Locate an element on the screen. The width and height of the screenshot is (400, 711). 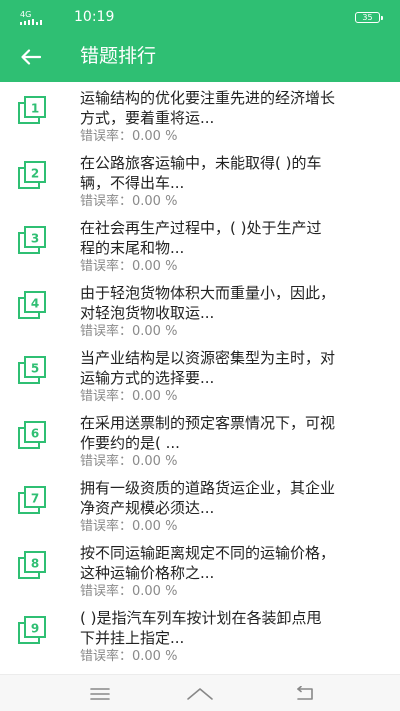
menu-icon is located at coordinates (100, 694).